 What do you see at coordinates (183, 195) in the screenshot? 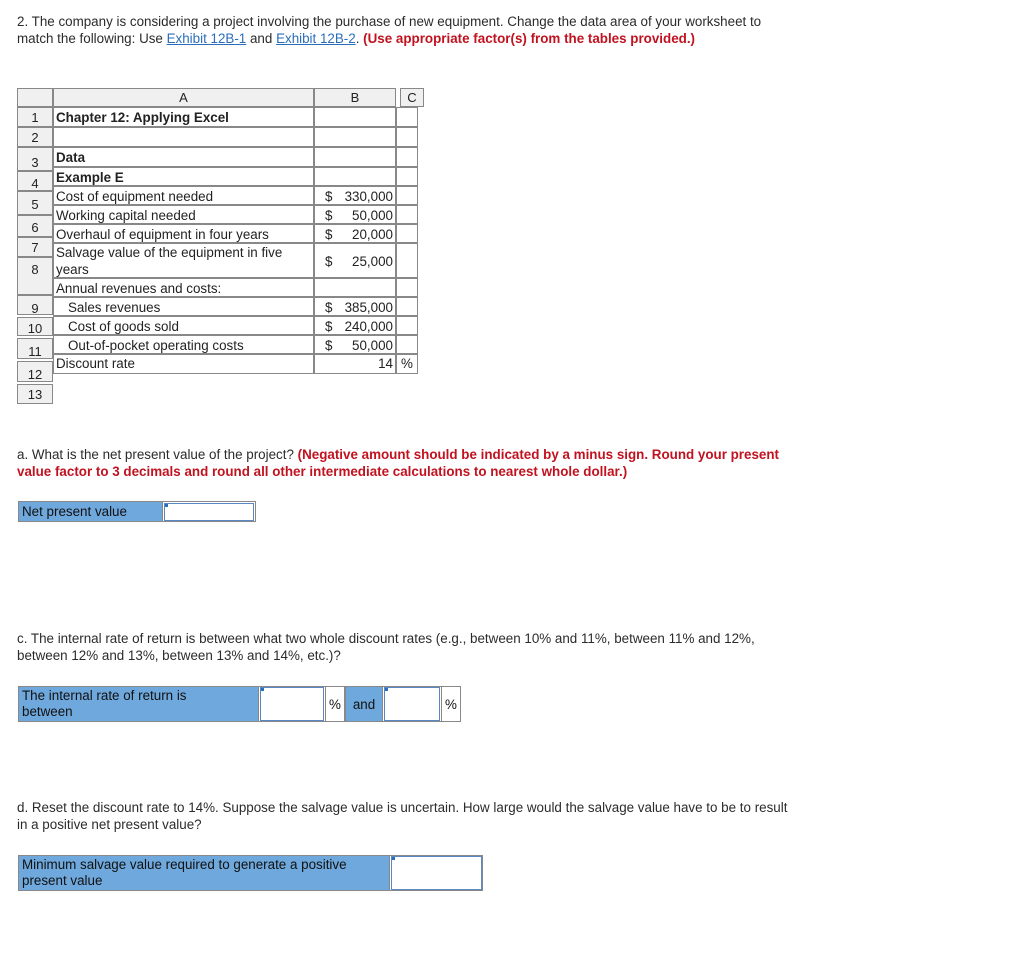
I see `cell-cost-equipment-label: Cost of equipment needed` at bounding box center [183, 195].